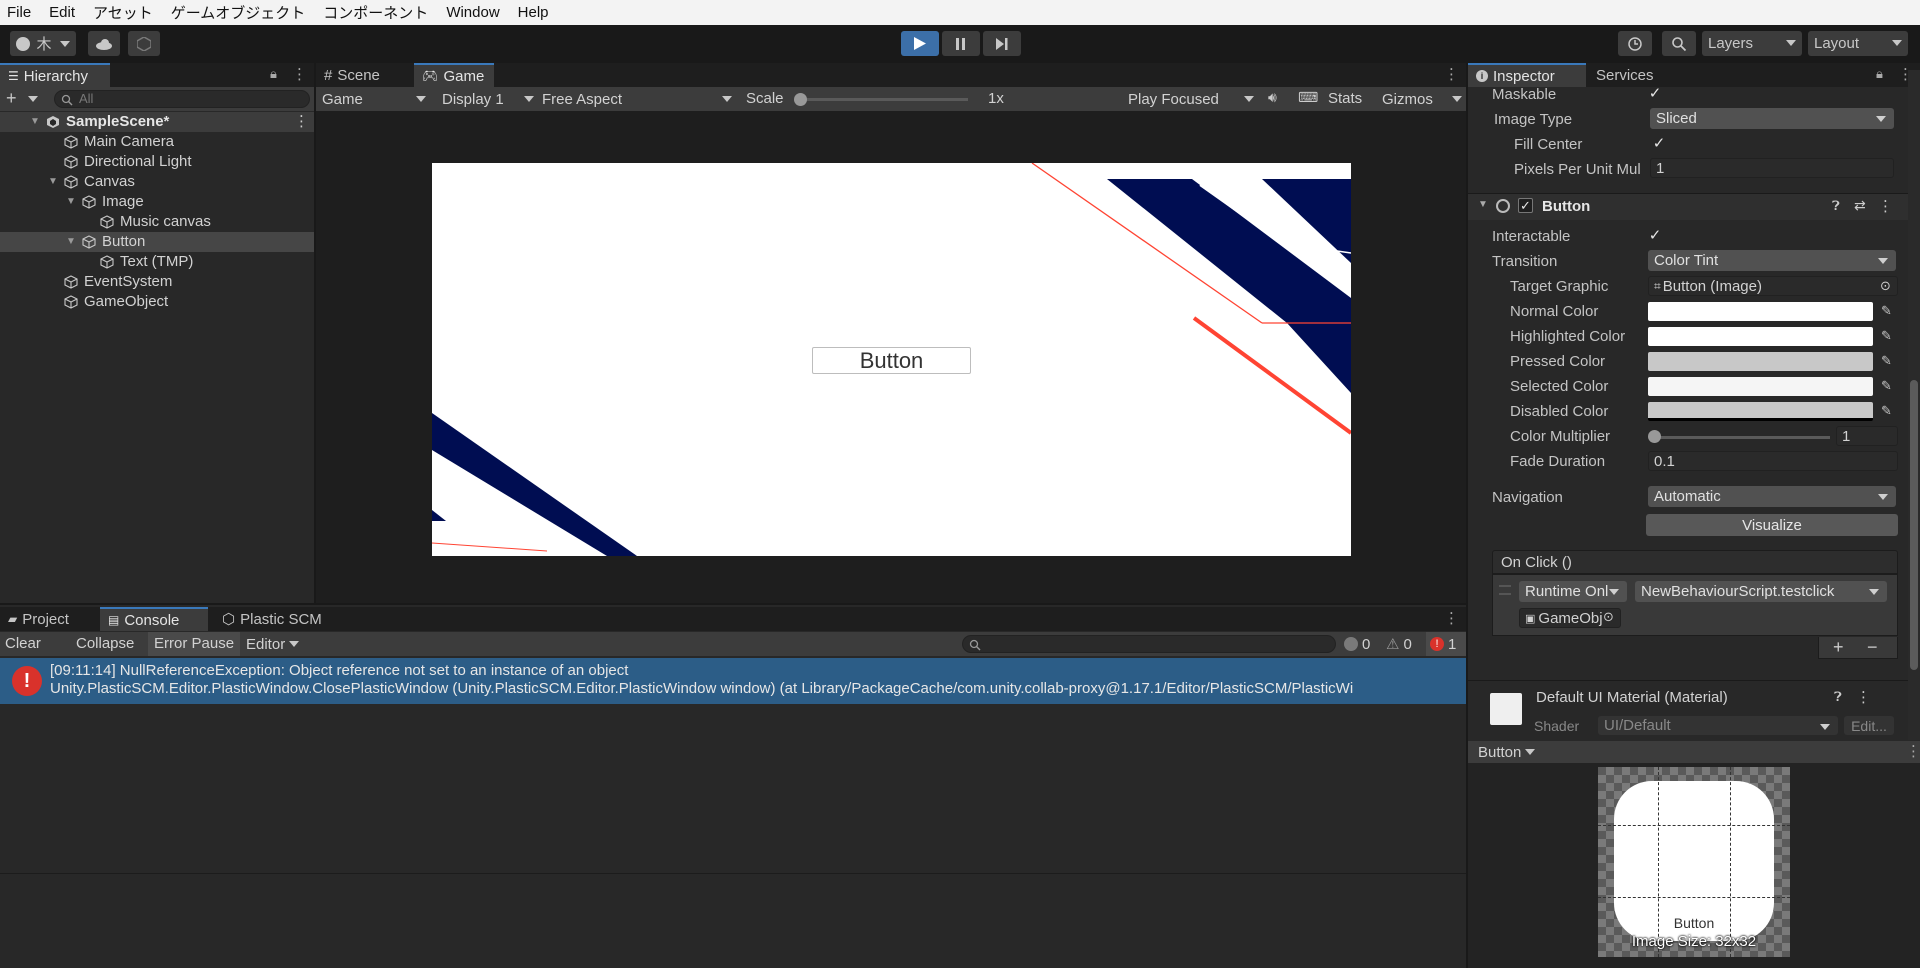 The image size is (1920, 968). I want to click on stats-button: Stats, so click(1345, 98).